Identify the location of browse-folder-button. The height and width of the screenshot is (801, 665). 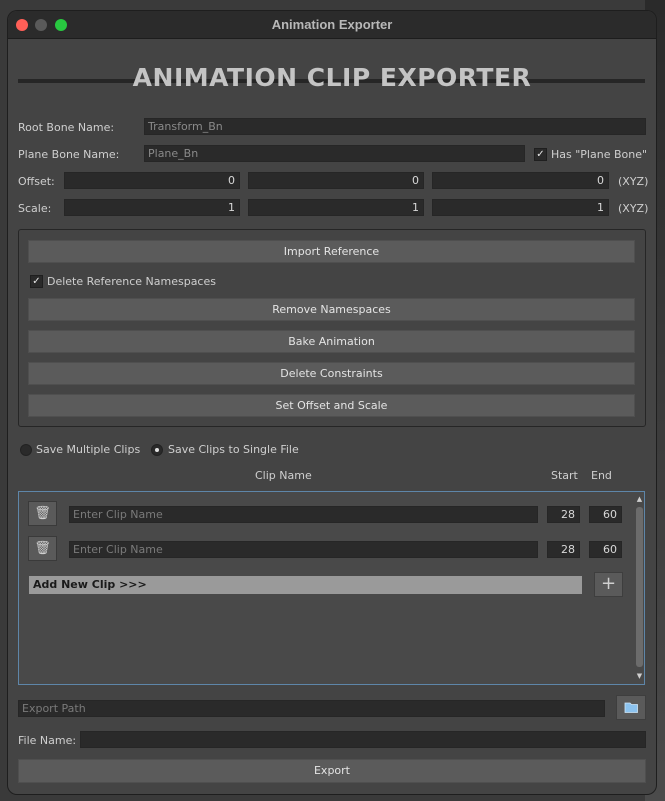
(631, 707).